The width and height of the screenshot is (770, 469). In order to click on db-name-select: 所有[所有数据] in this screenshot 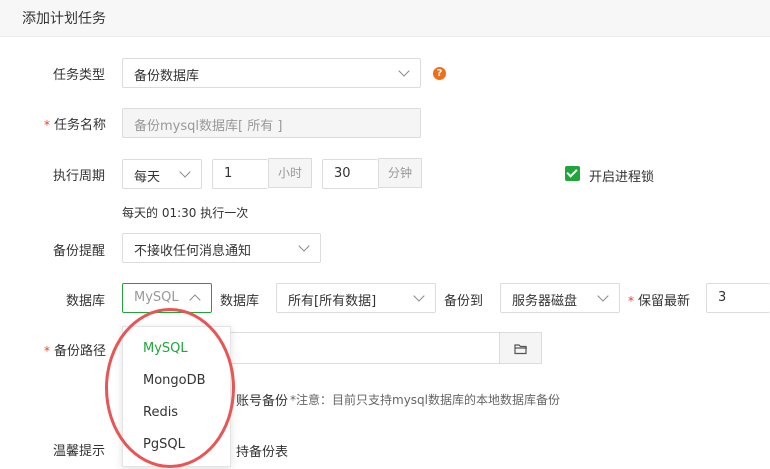, I will do `click(356, 298)`.